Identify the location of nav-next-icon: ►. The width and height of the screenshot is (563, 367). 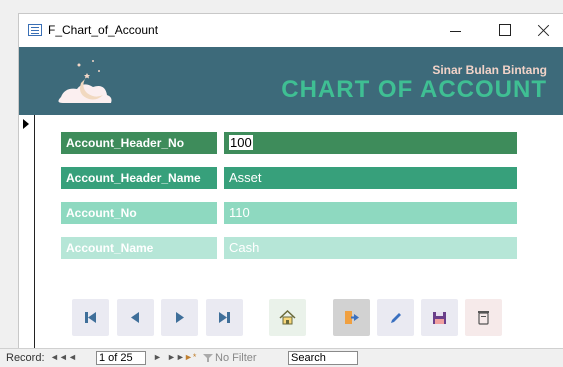
(157, 357).